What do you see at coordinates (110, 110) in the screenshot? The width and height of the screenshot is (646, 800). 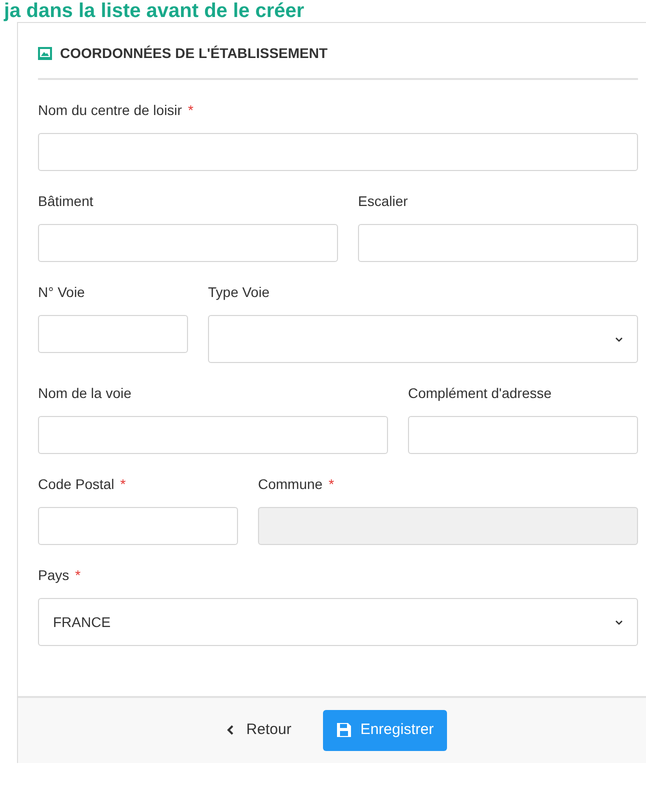 I see `field-label: Nom du centre de loisir` at bounding box center [110, 110].